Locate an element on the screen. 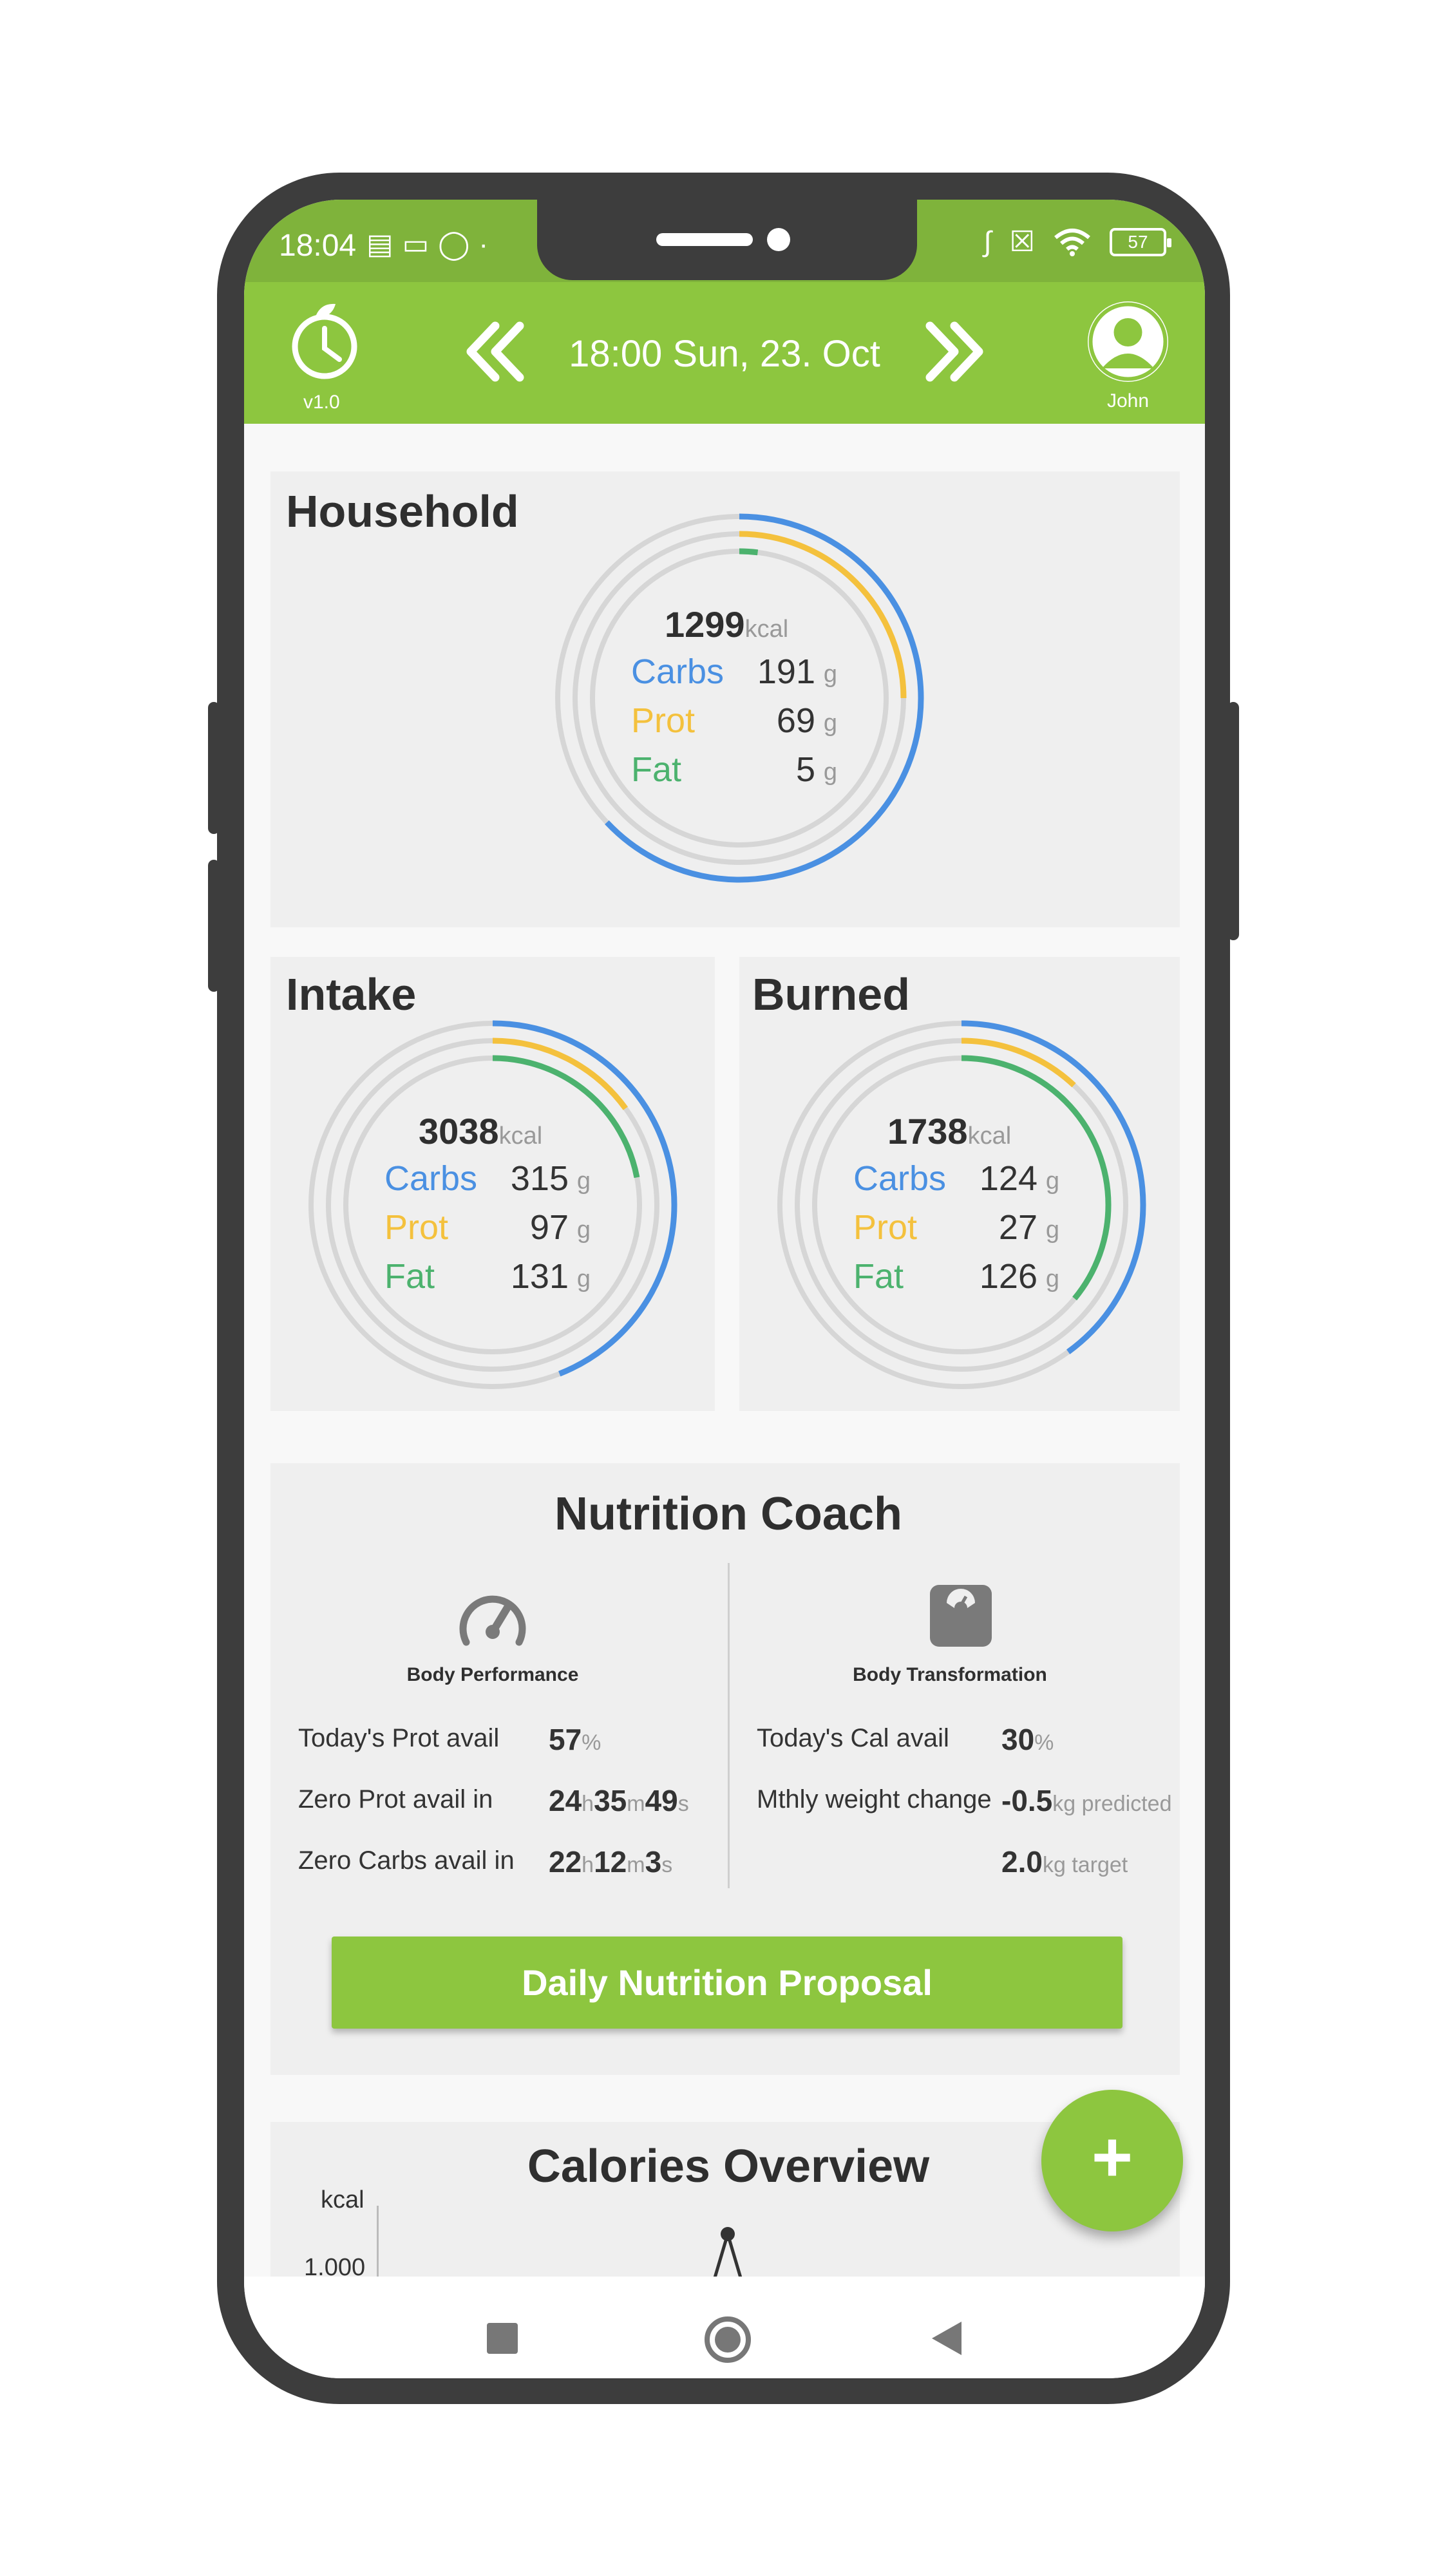  scale-icon is located at coordinates (961, 1616).